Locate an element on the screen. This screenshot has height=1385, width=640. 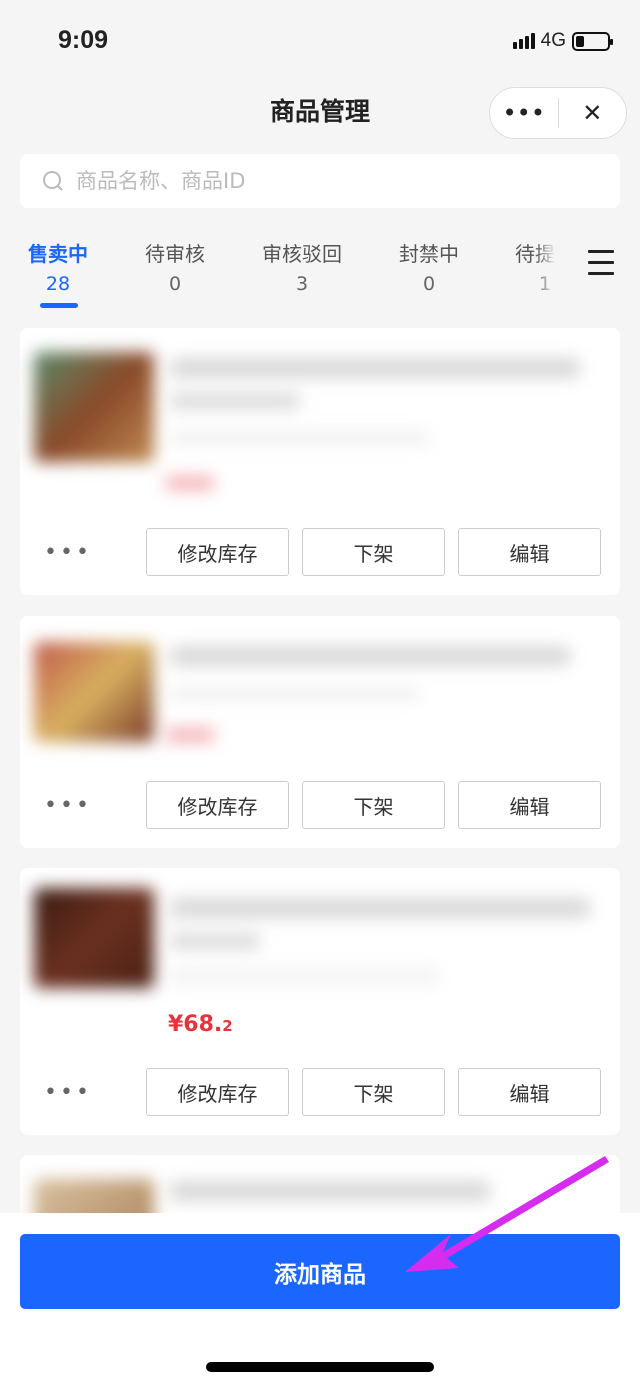
active-tab-indicator is located at coordinates (59, 305).